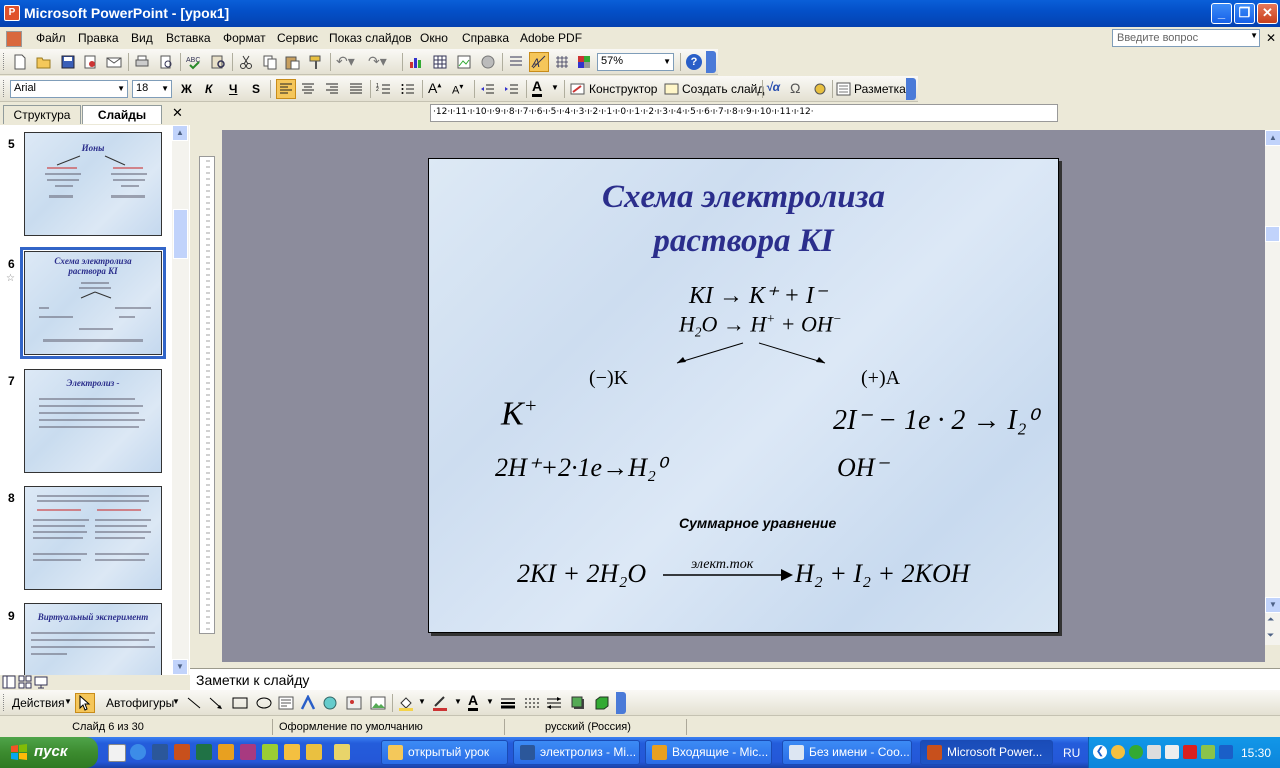  What do you see at coordinates (1271, 38) in the screenshot?
I see `close-doc-icon: ✕` at bounding box center [1271, 38].